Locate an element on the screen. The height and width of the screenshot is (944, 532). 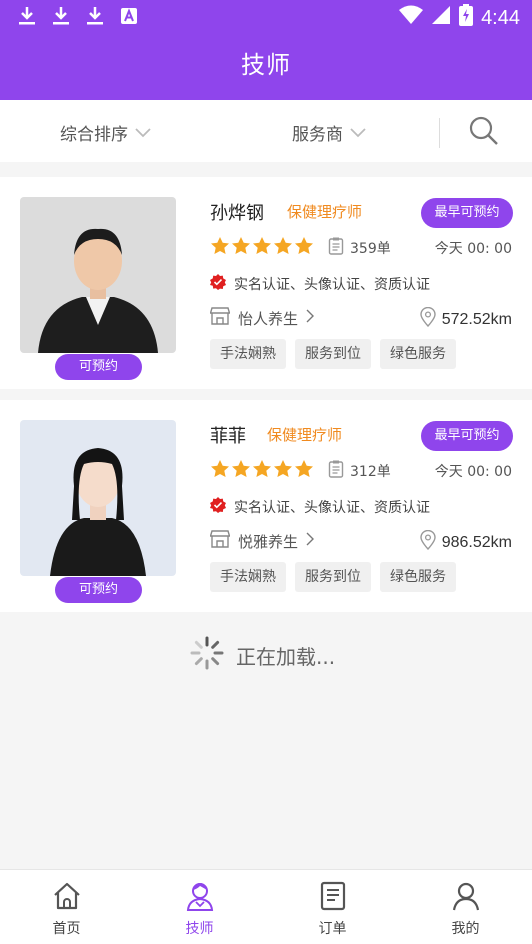
tab-profile: 我的 is located at coordinates (465, 907).